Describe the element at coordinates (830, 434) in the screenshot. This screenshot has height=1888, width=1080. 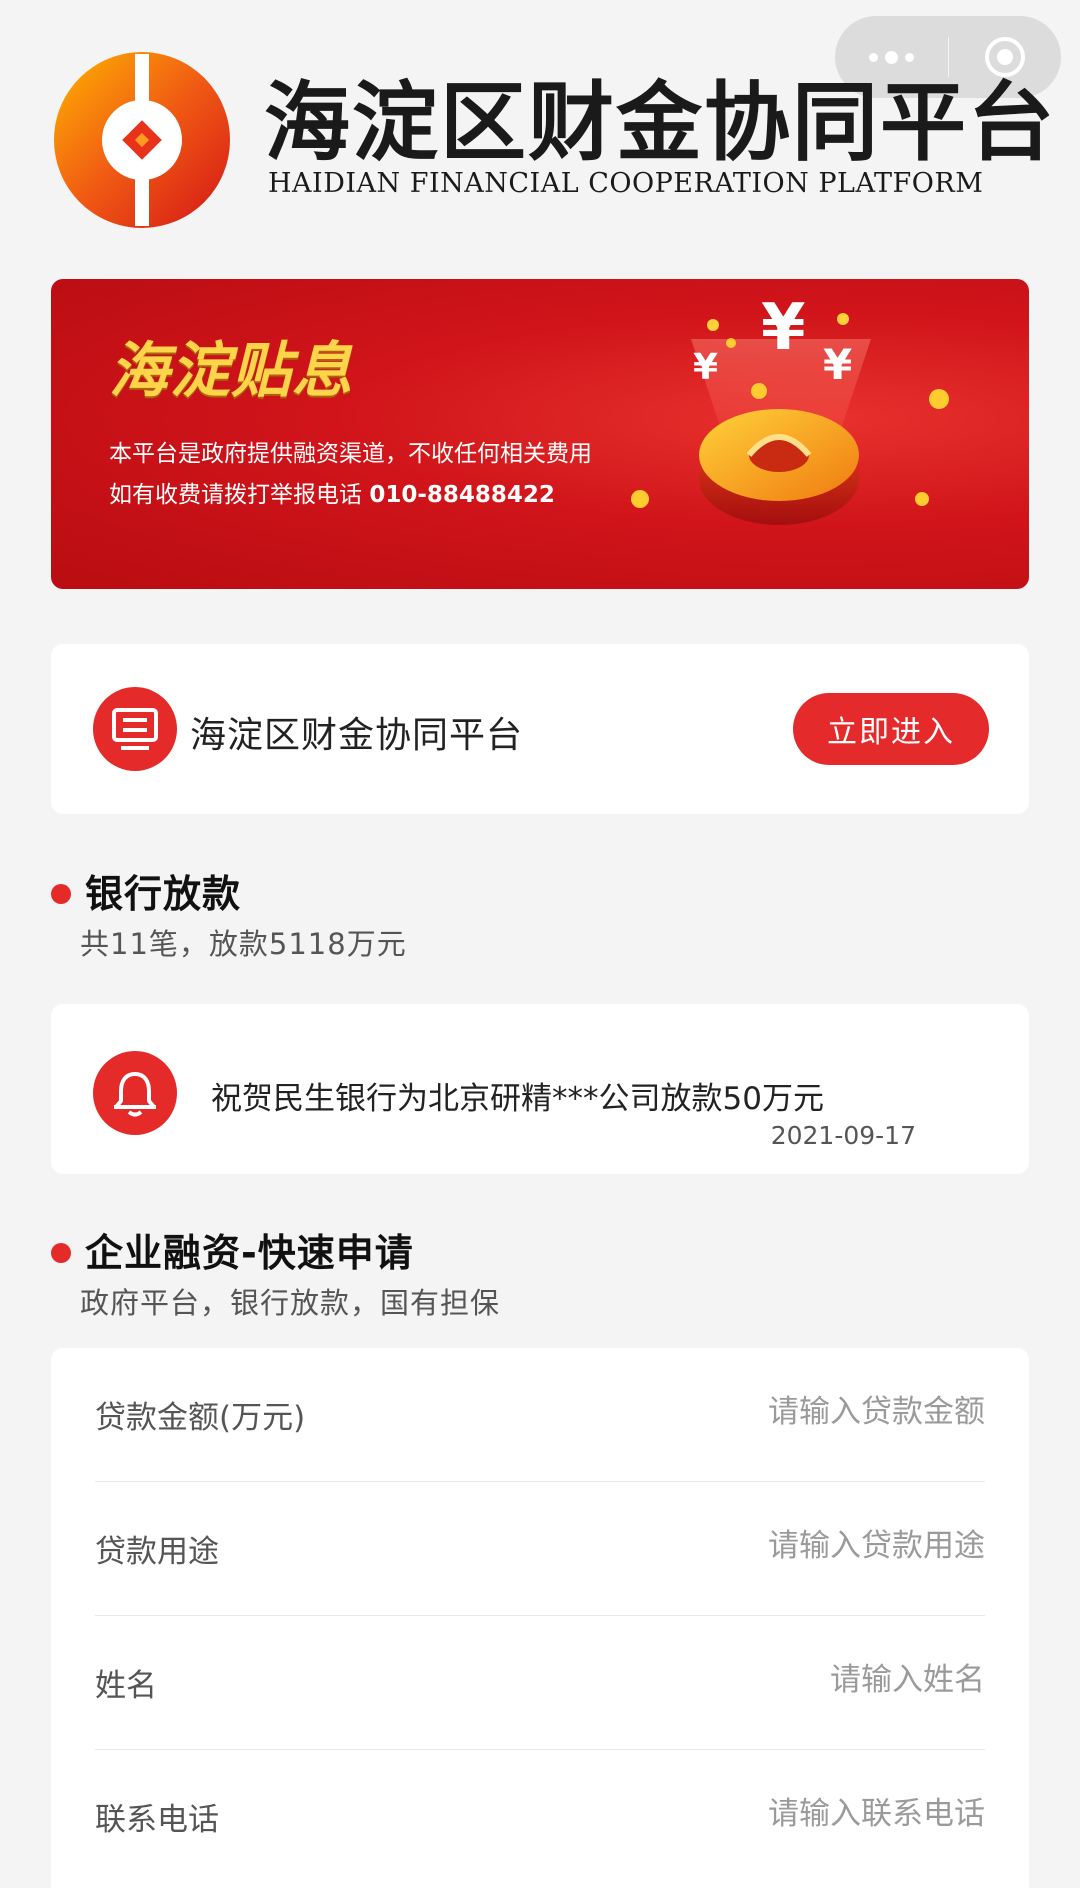
I see `coin-illustration: ¥ ¥ ¥` at that location.